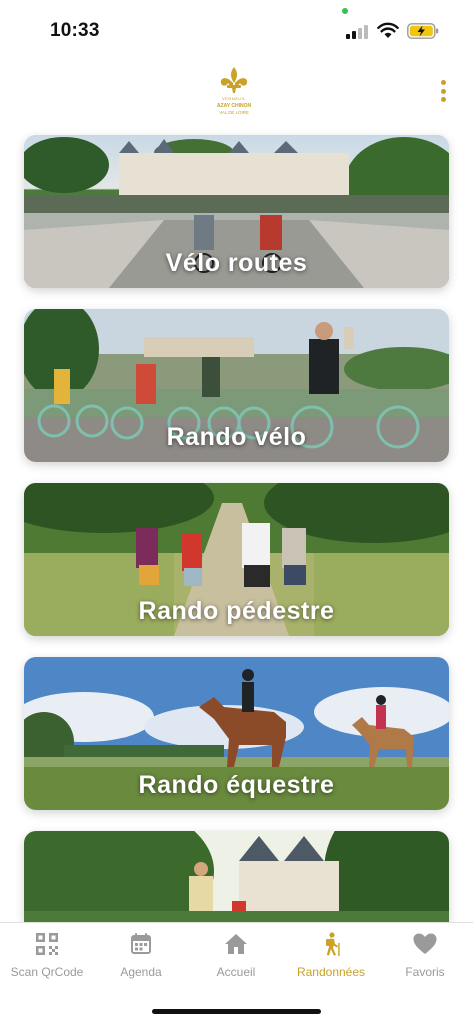 Image resolution: width=473 pixels, height=1024 pixels. What do you see at coordinates (236, 944) in the screenshot?
I see `home-icon` at bounding box center [236, 944].